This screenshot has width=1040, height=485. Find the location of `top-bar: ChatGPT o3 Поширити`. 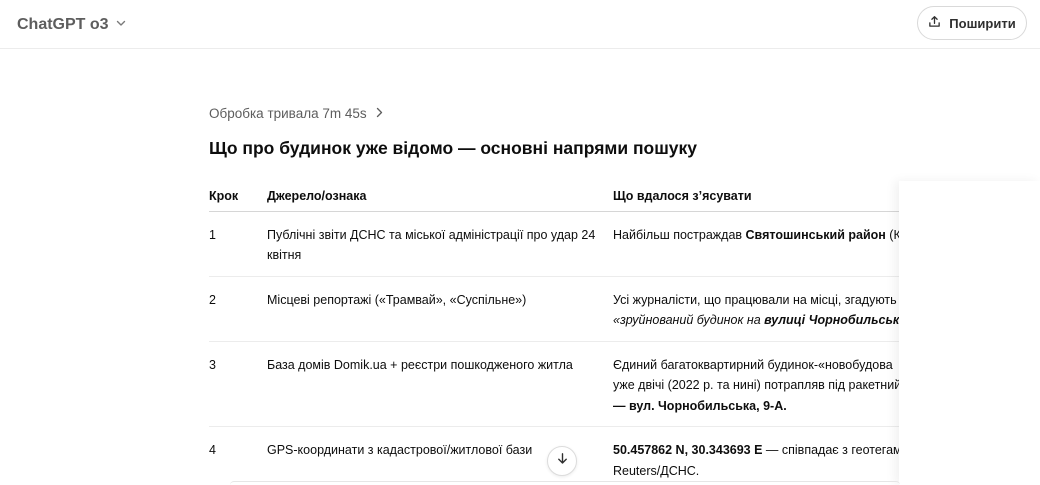

top-bar: ChatGPT o3 Поширити is located at coordinates (520, 24).